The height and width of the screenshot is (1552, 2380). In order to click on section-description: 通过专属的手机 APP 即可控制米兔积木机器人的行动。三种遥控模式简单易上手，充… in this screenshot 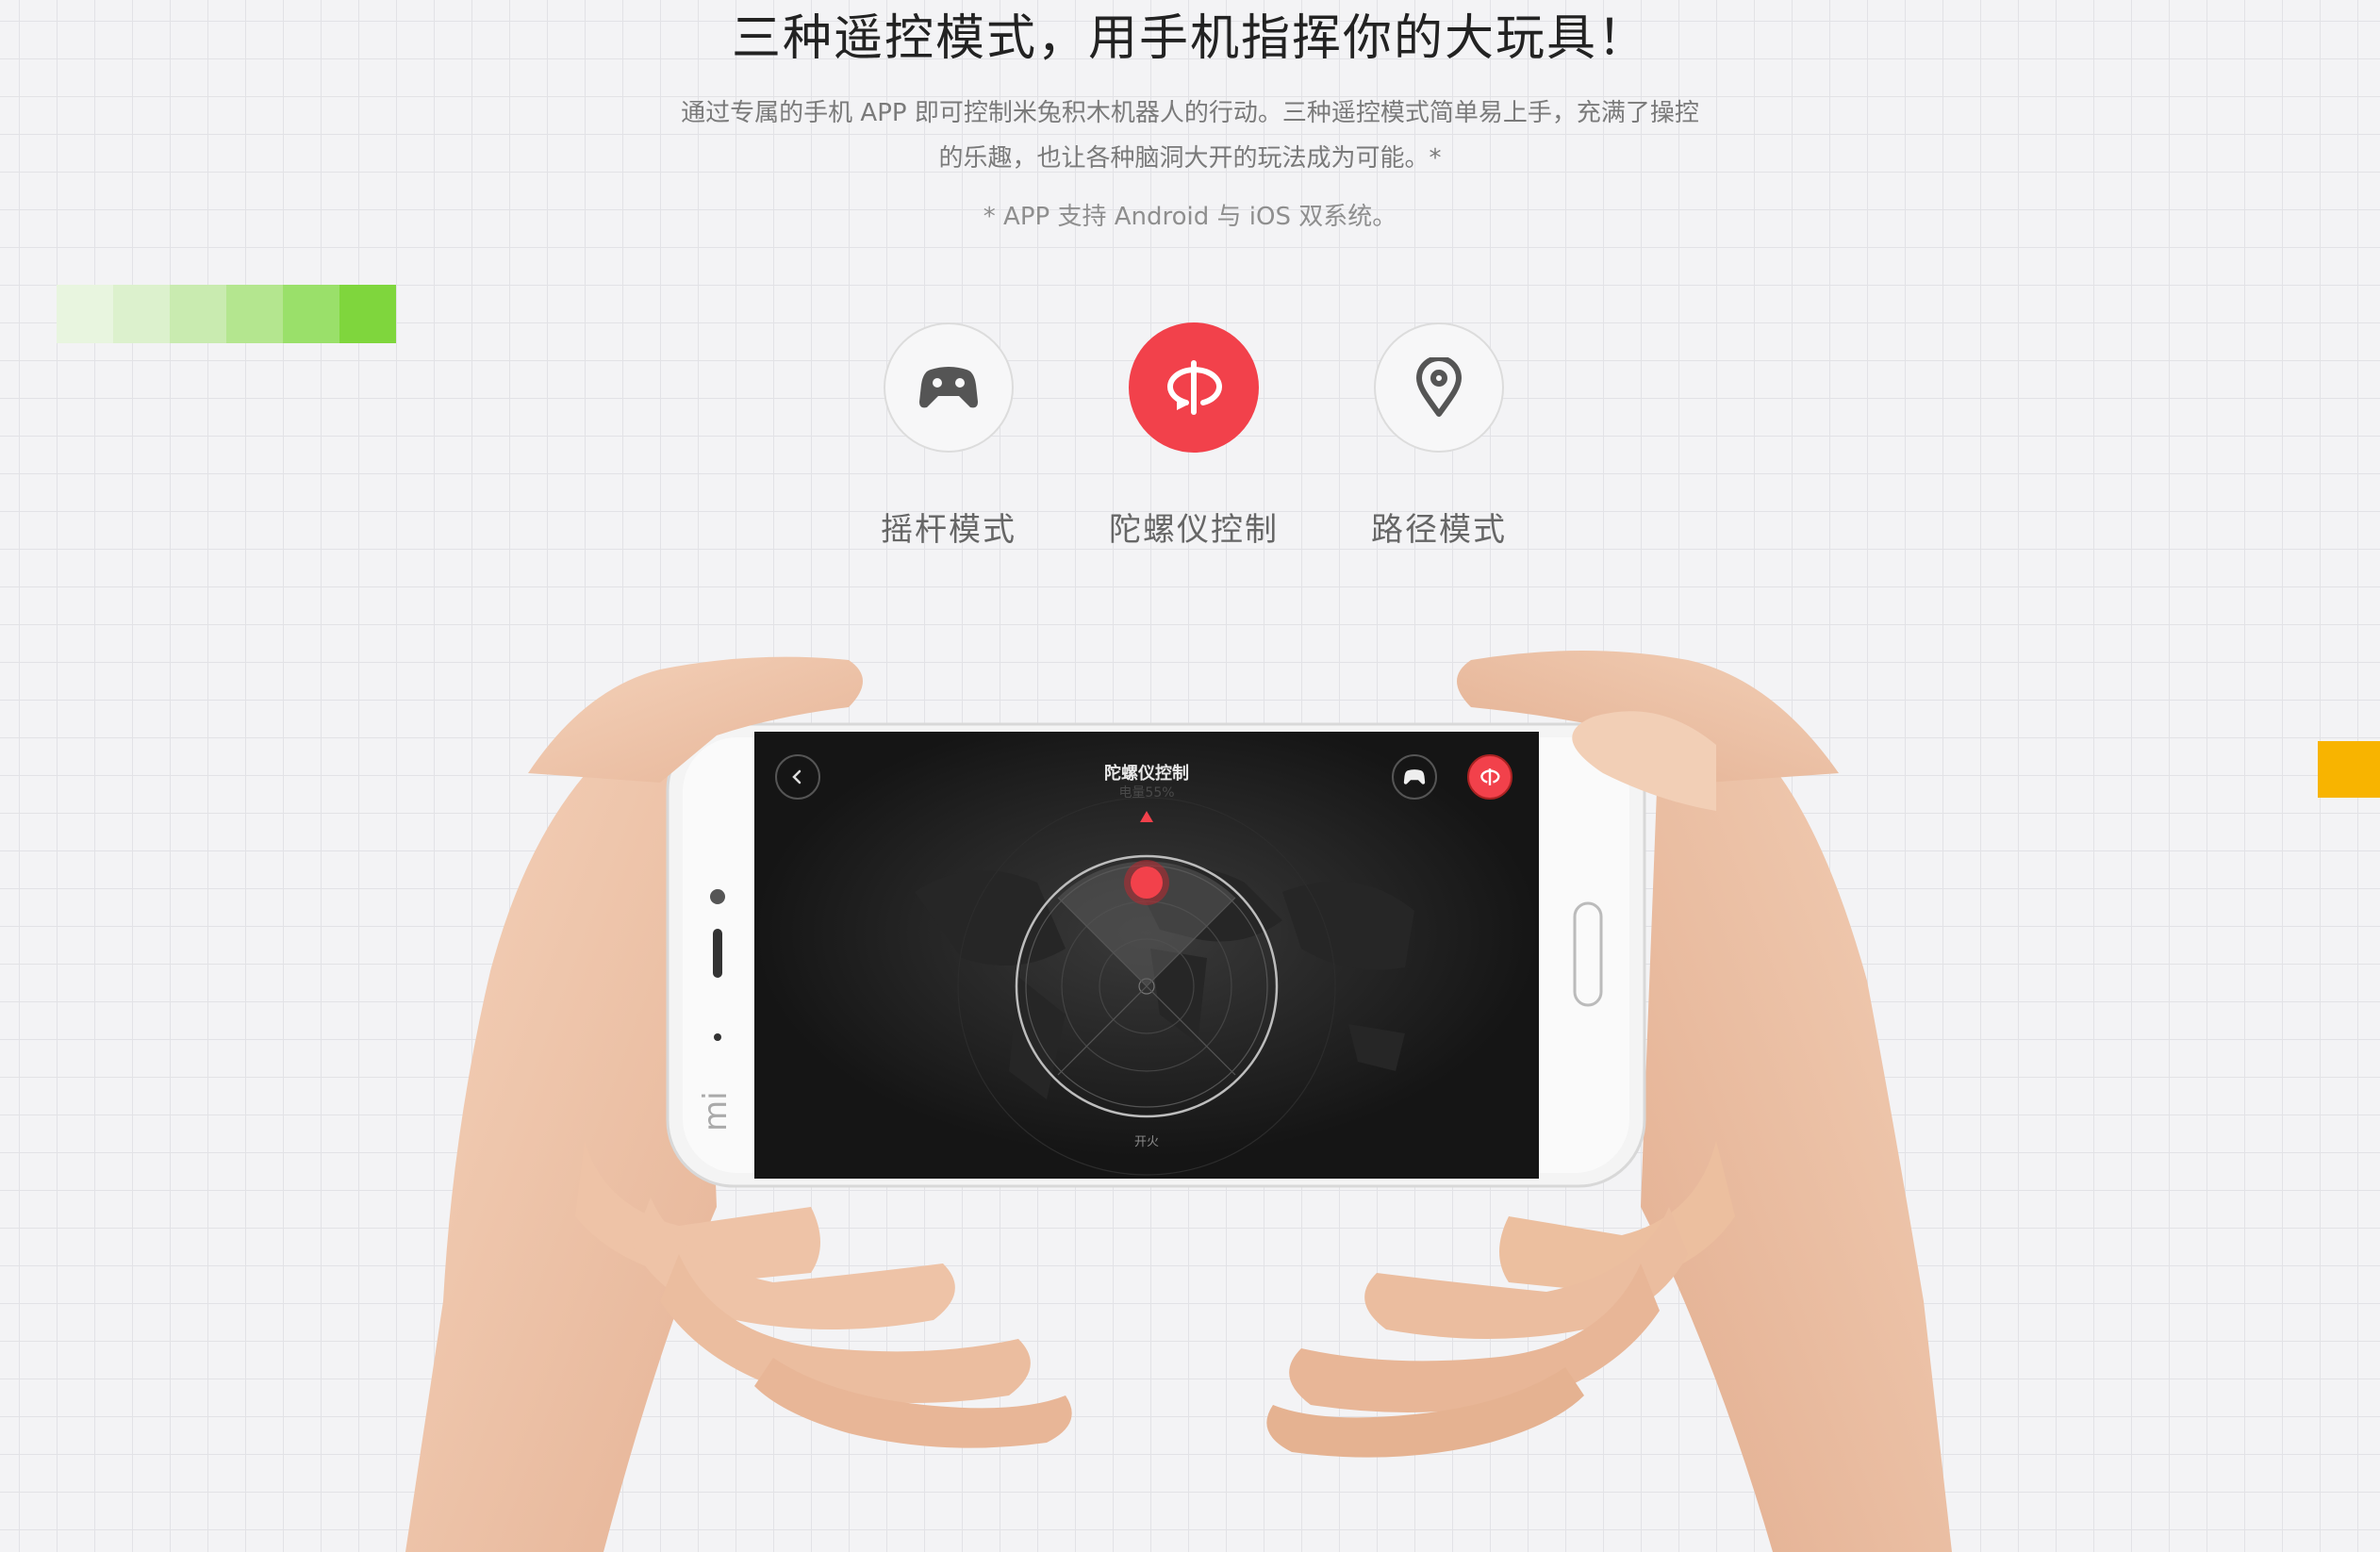, I will do `click(1190, 136)`.